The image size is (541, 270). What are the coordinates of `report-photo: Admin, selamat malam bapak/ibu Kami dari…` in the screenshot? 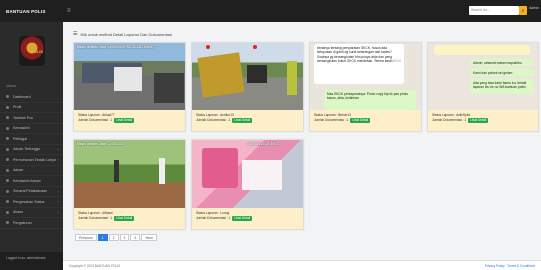 It's located at (483, 77).